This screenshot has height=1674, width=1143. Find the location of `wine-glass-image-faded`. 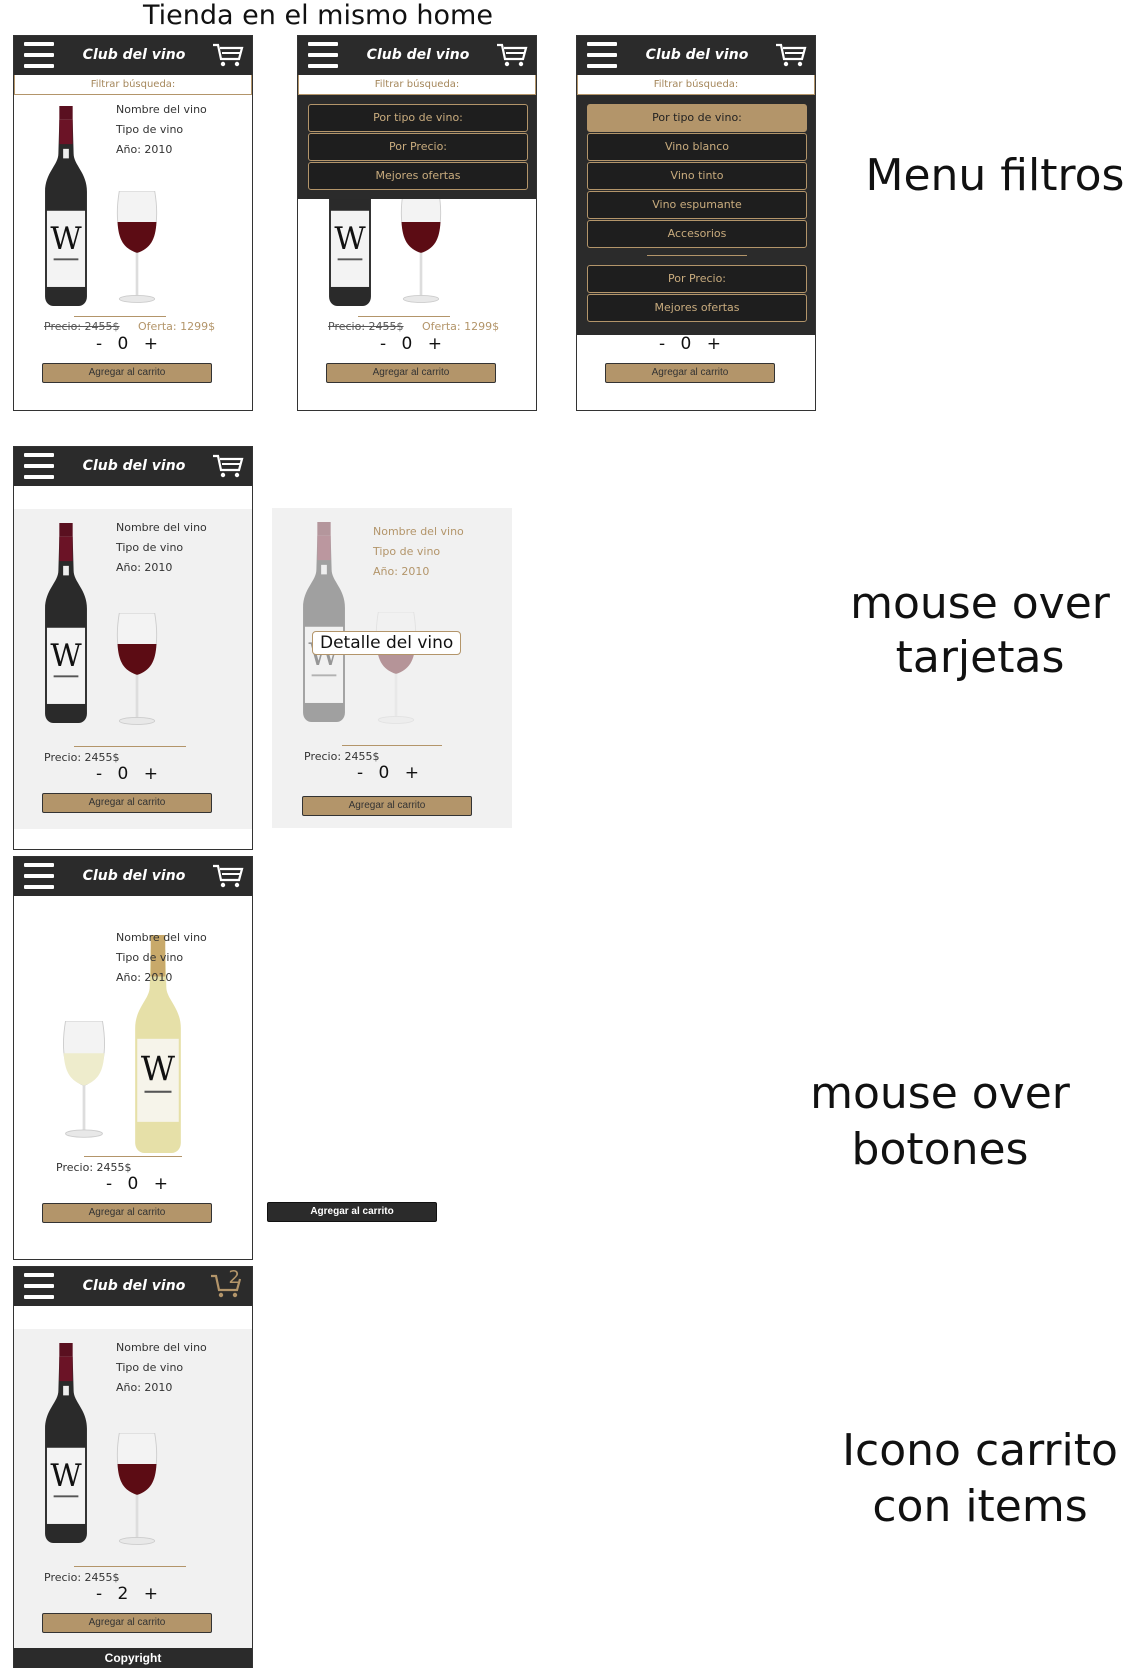

wine-glass-image-faded is located at coordinates (396, 669).